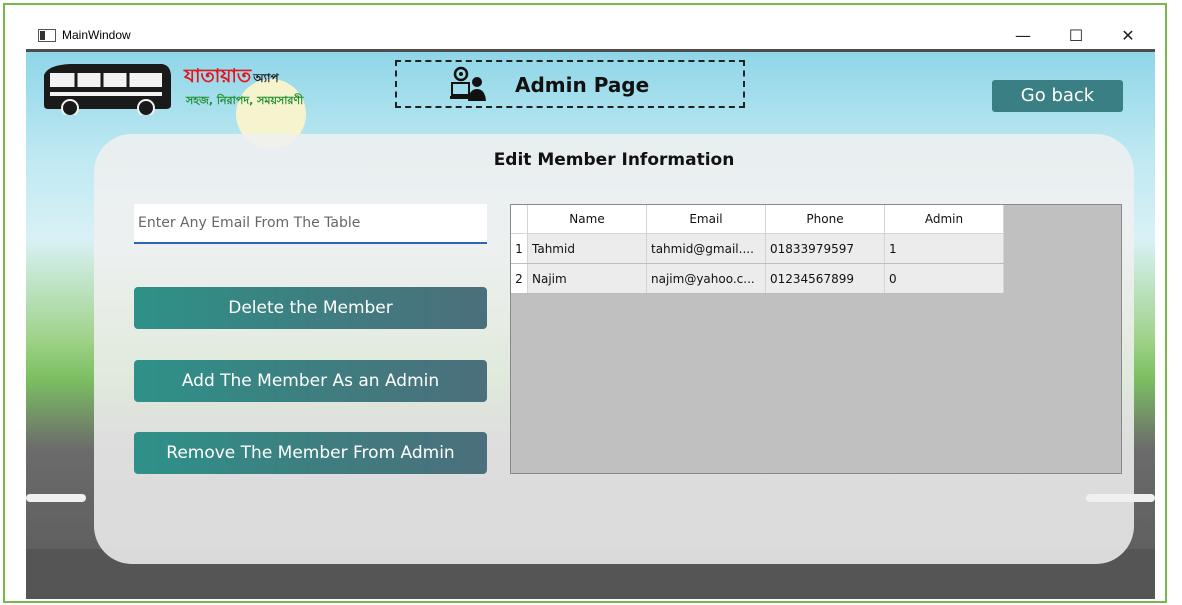  I want to click on table-header-row: Name Email Phone Admin, so click(757, 219).